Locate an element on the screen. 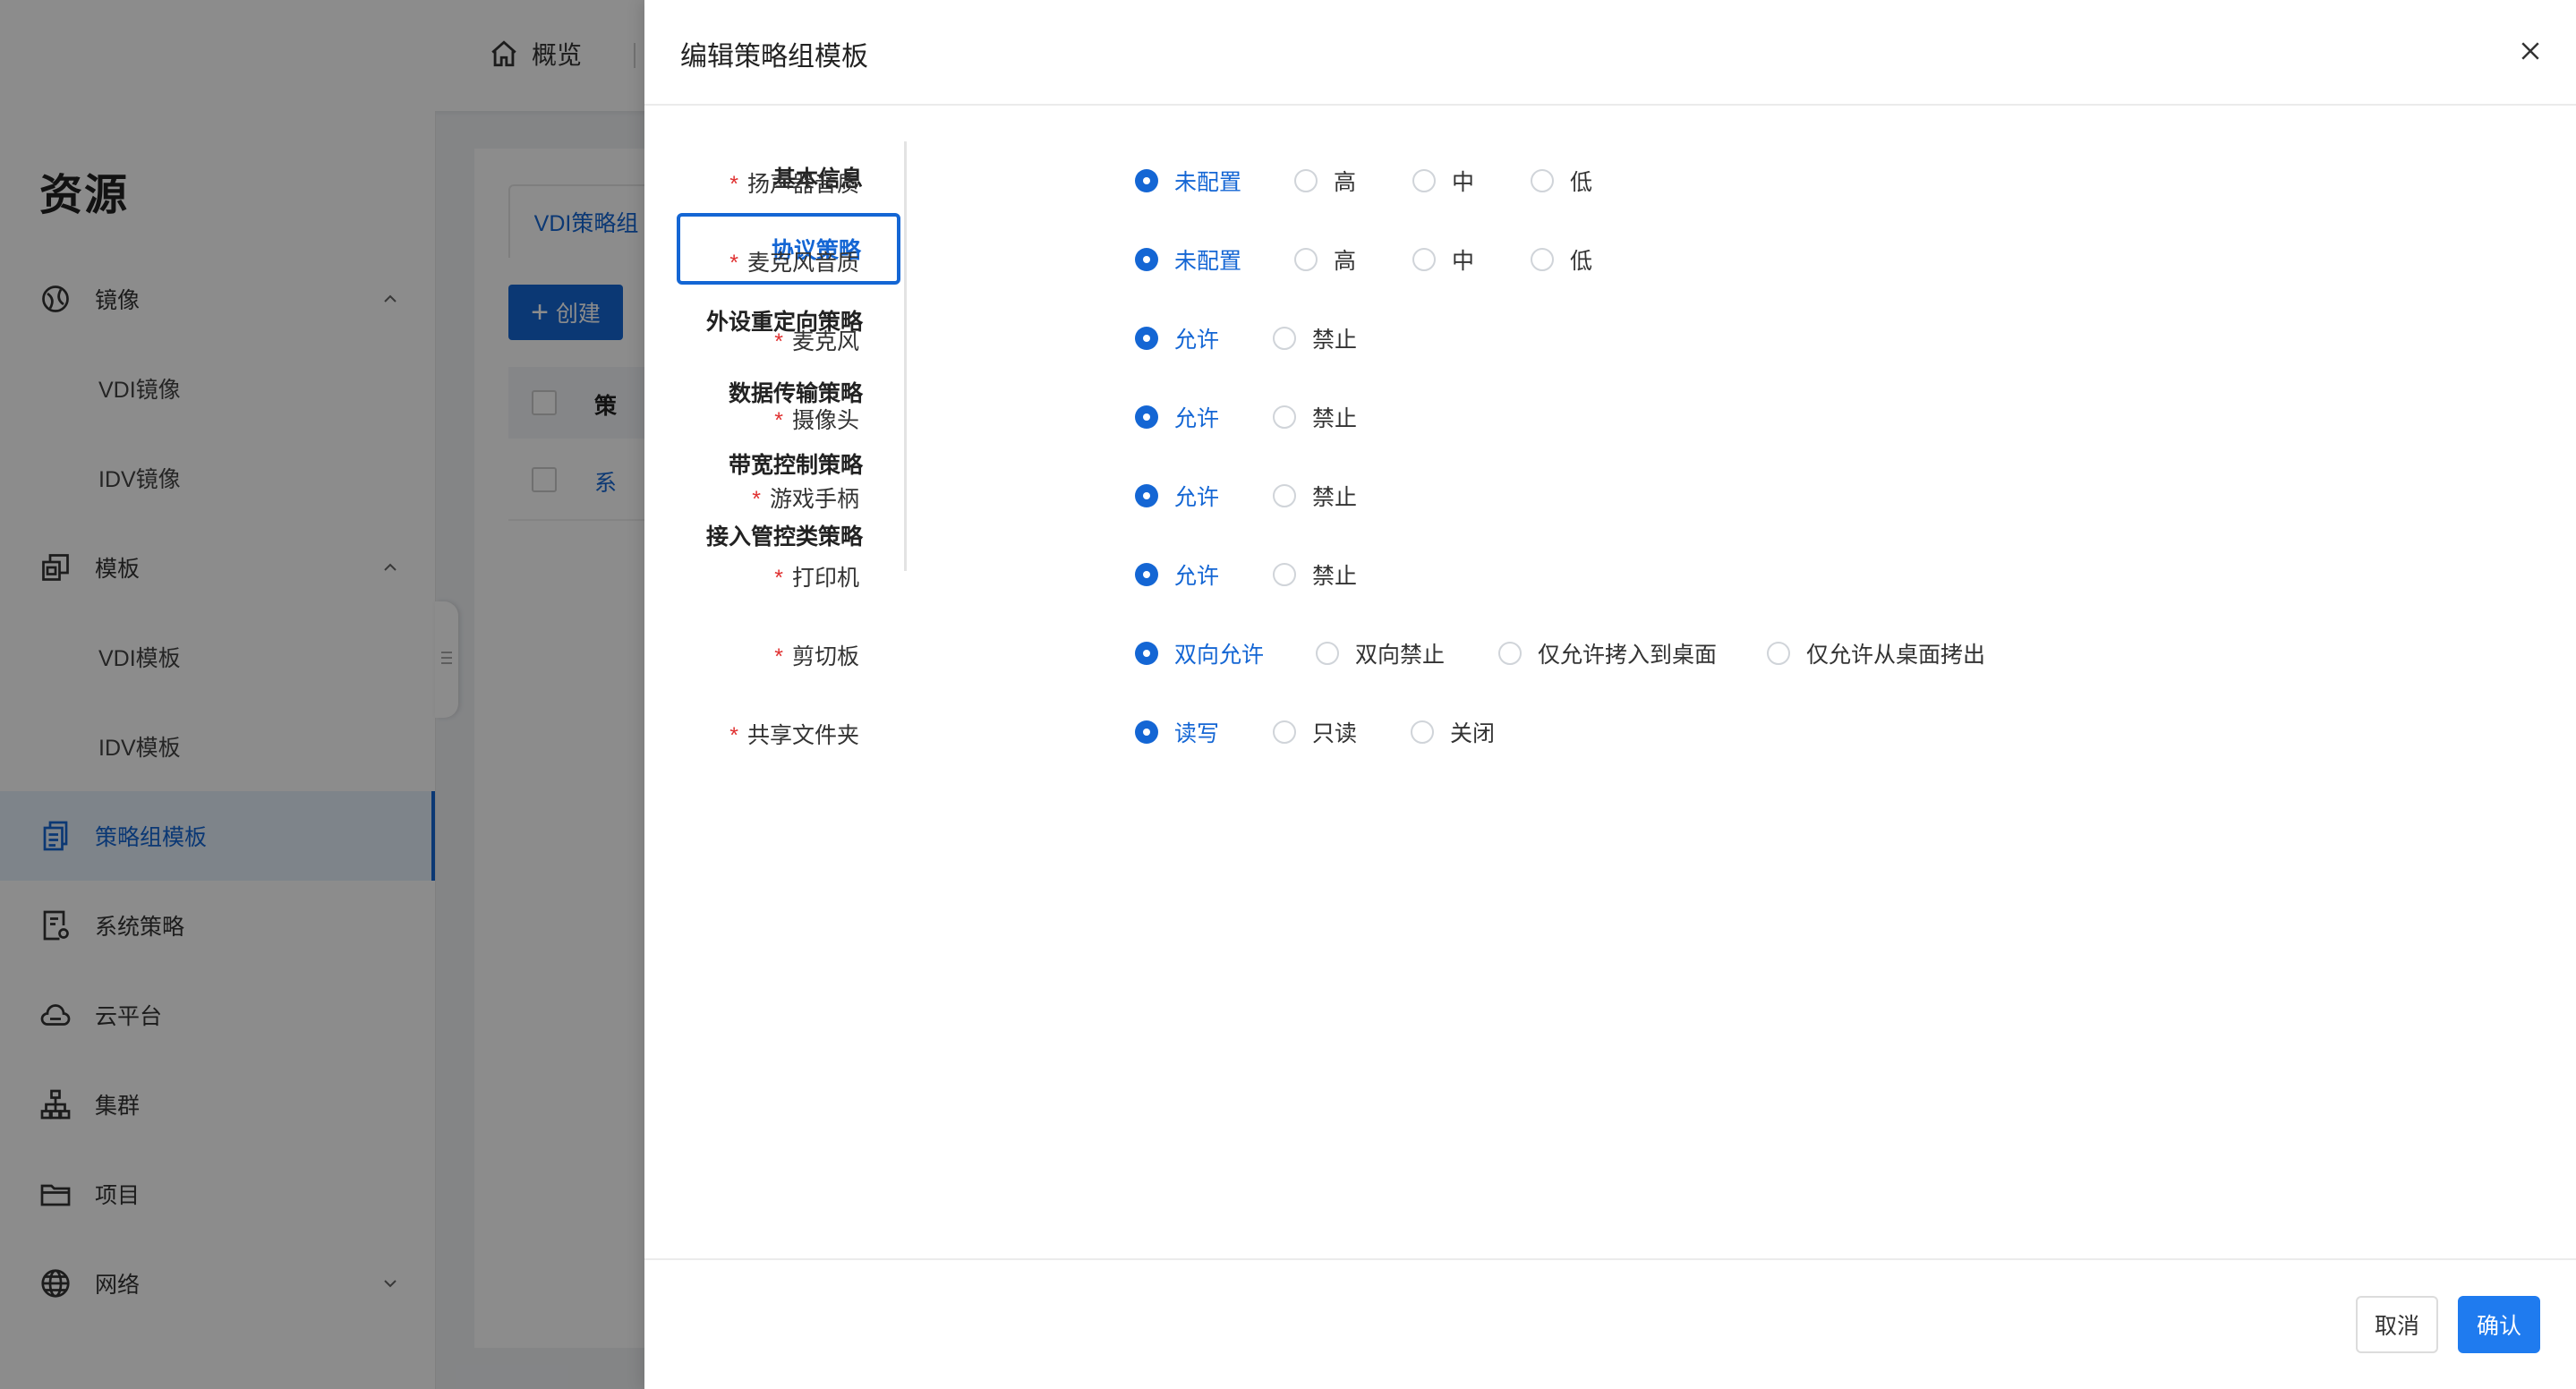 This screenshot has width=2576, height=1389. form-label: * 麦克风 is located at coordinates (816, 341).